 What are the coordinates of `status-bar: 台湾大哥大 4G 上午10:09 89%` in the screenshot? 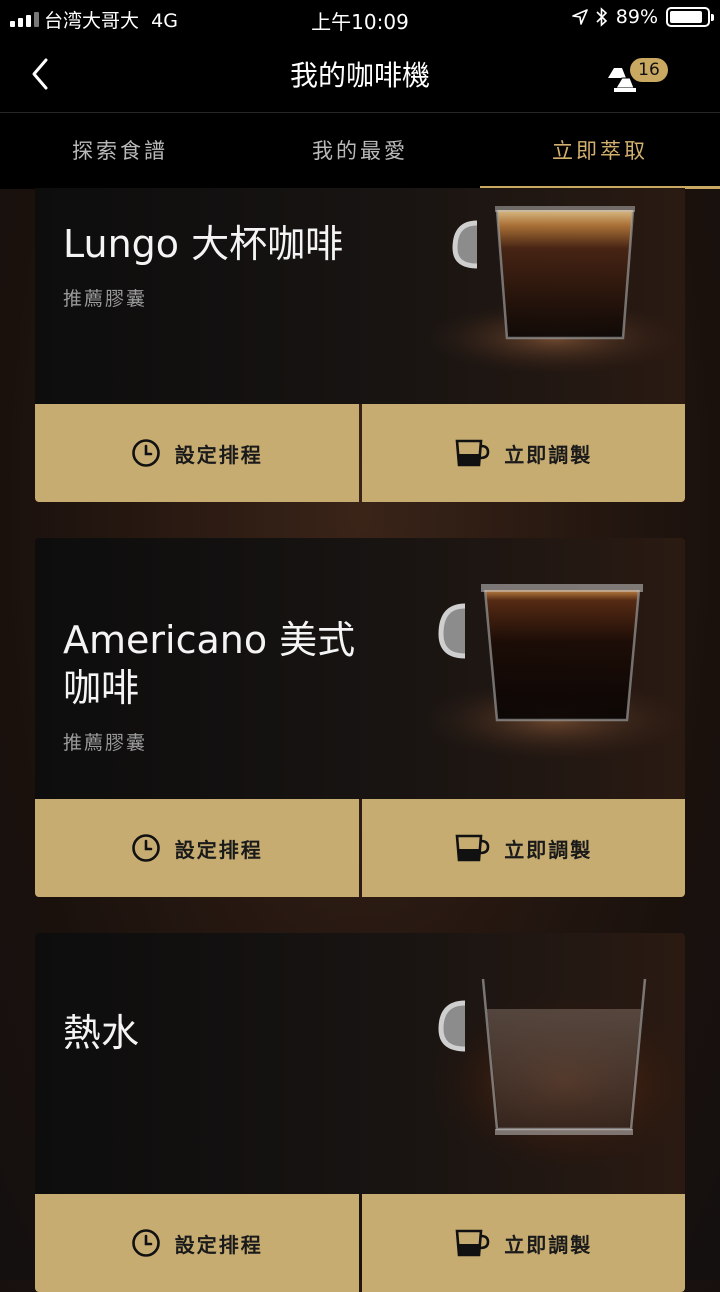 It's located at (360, 18).